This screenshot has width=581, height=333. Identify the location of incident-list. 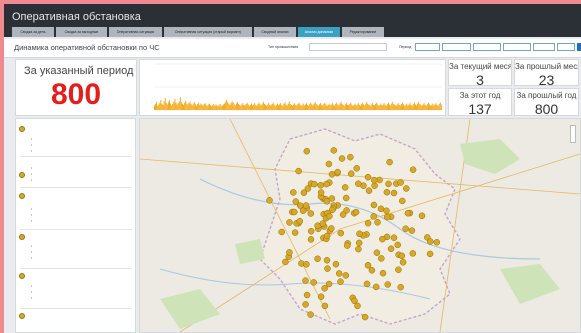
(75, 225).